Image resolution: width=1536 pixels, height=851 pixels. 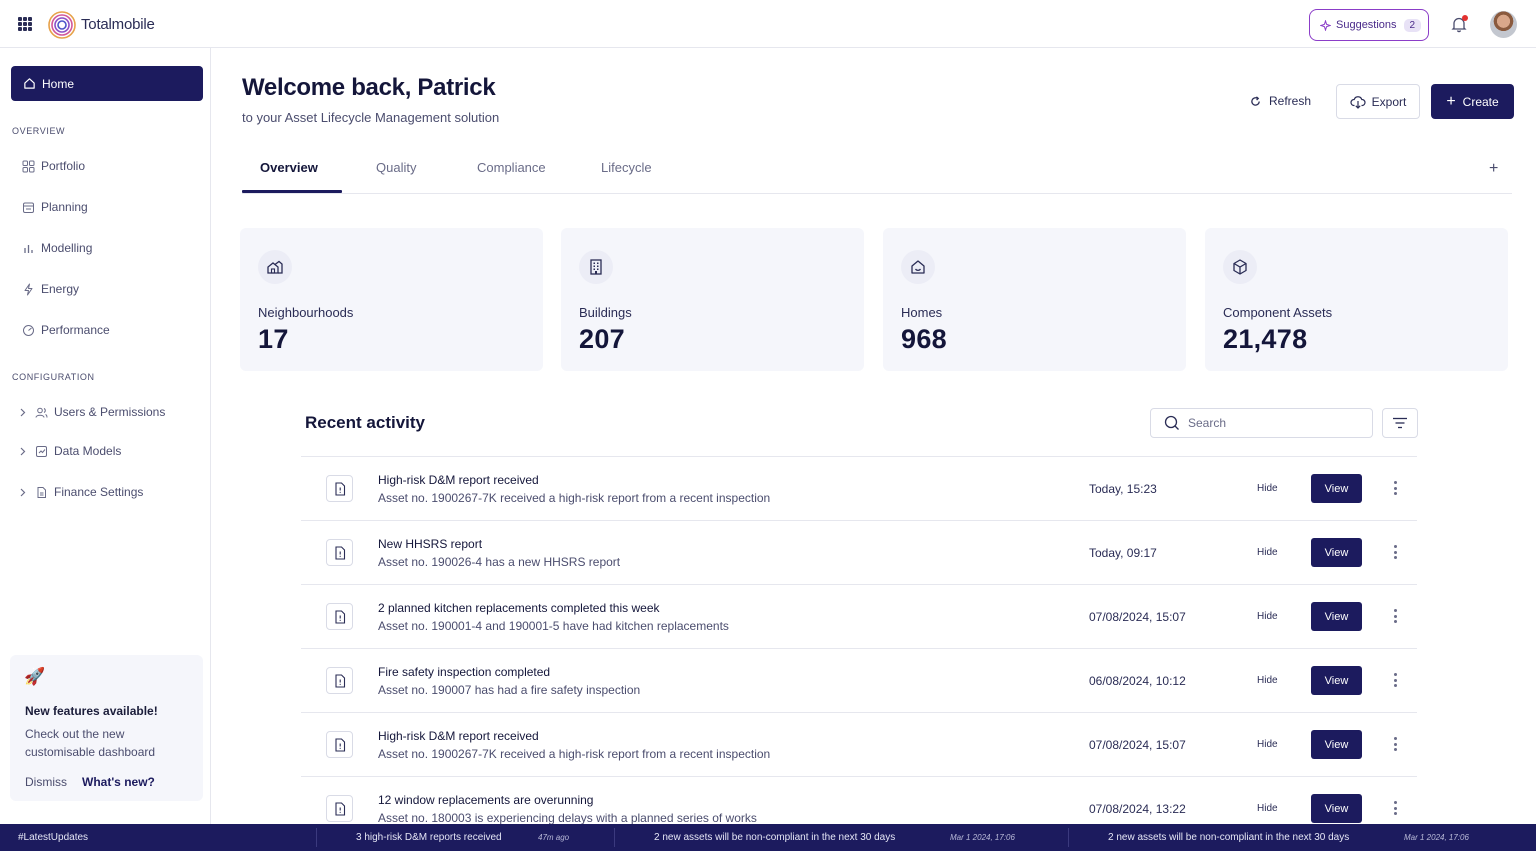 I want to click on sidebar-item-label: Data Models, so click(x=88, y=451).